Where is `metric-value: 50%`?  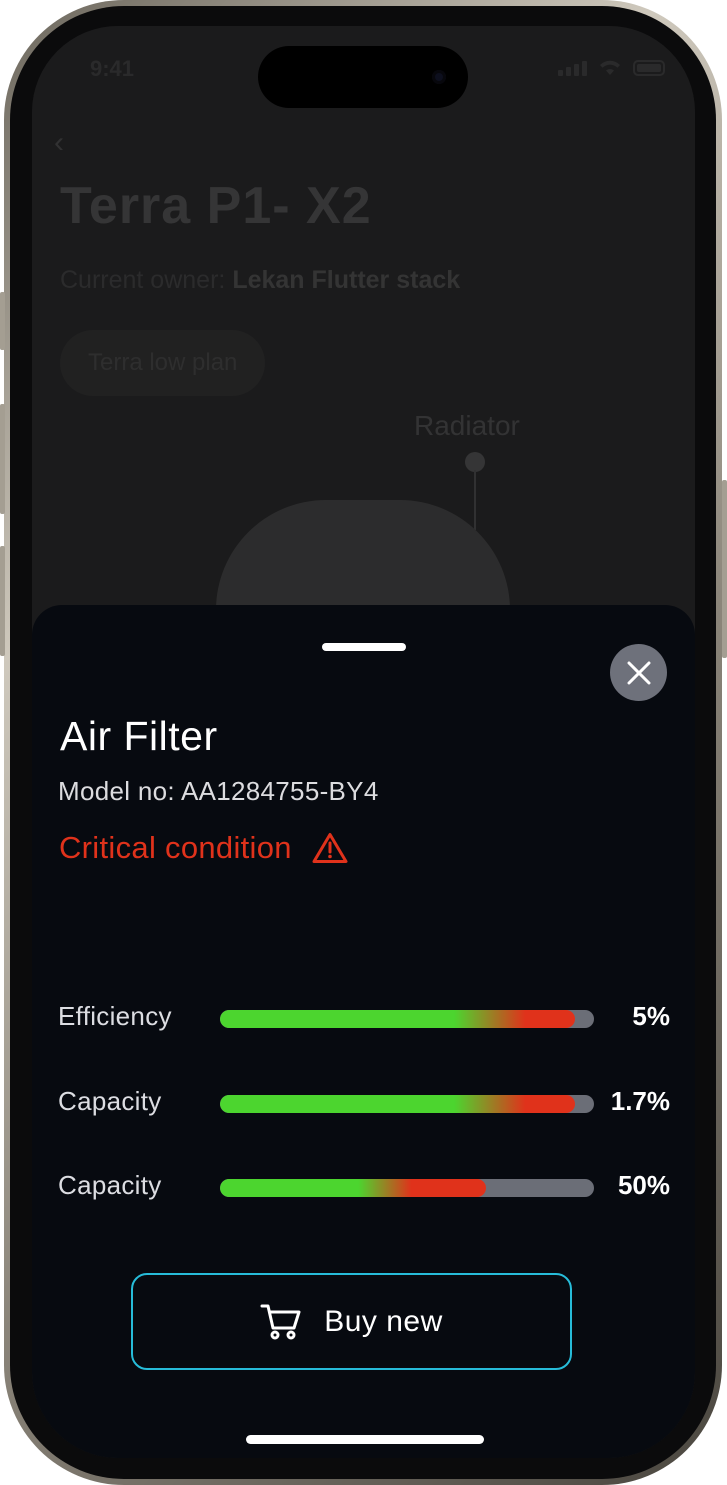 metric-value: 50% is located at coordinates (643, 1185).